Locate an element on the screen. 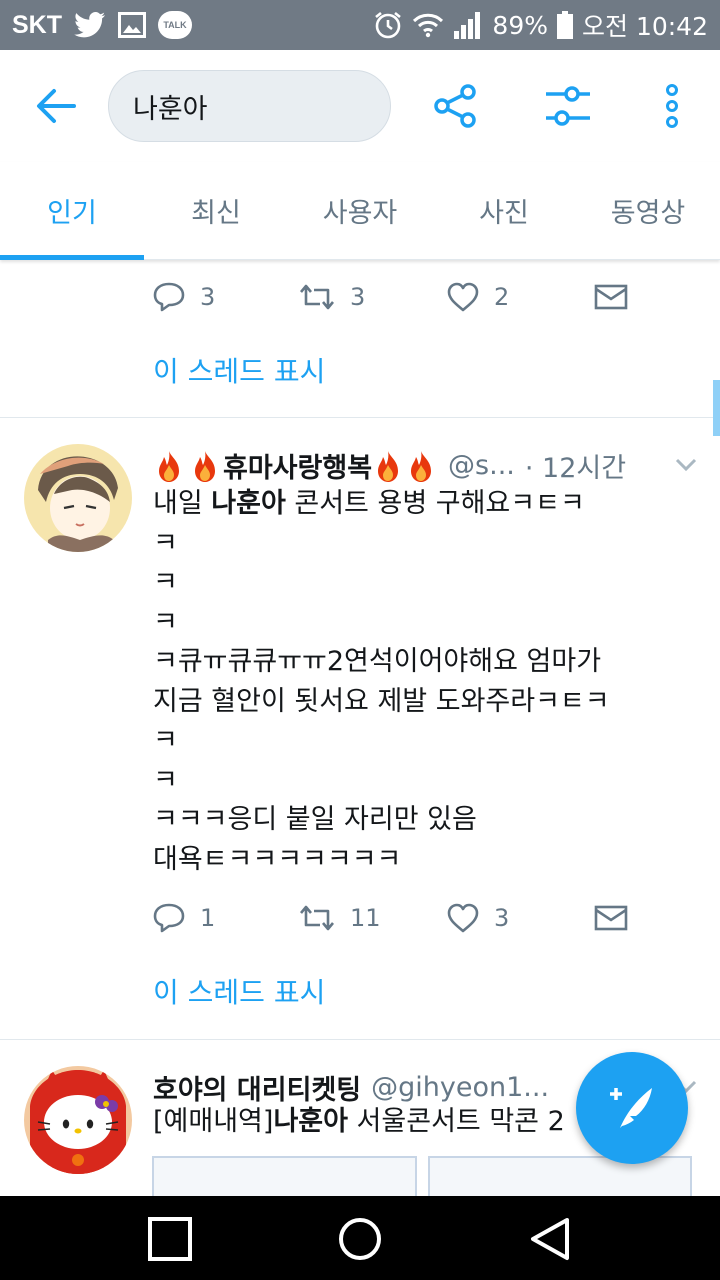 The width and height of the screenshot is (720, 1280). home-icon is located at coordinates (360, 1239).